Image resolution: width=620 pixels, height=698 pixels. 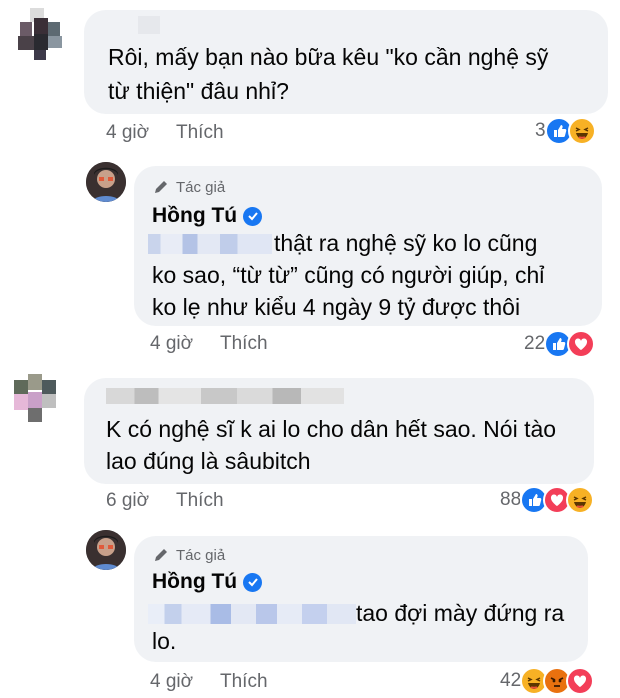 I want to click on reaction-summary: 88, so click(x=547, y=500).